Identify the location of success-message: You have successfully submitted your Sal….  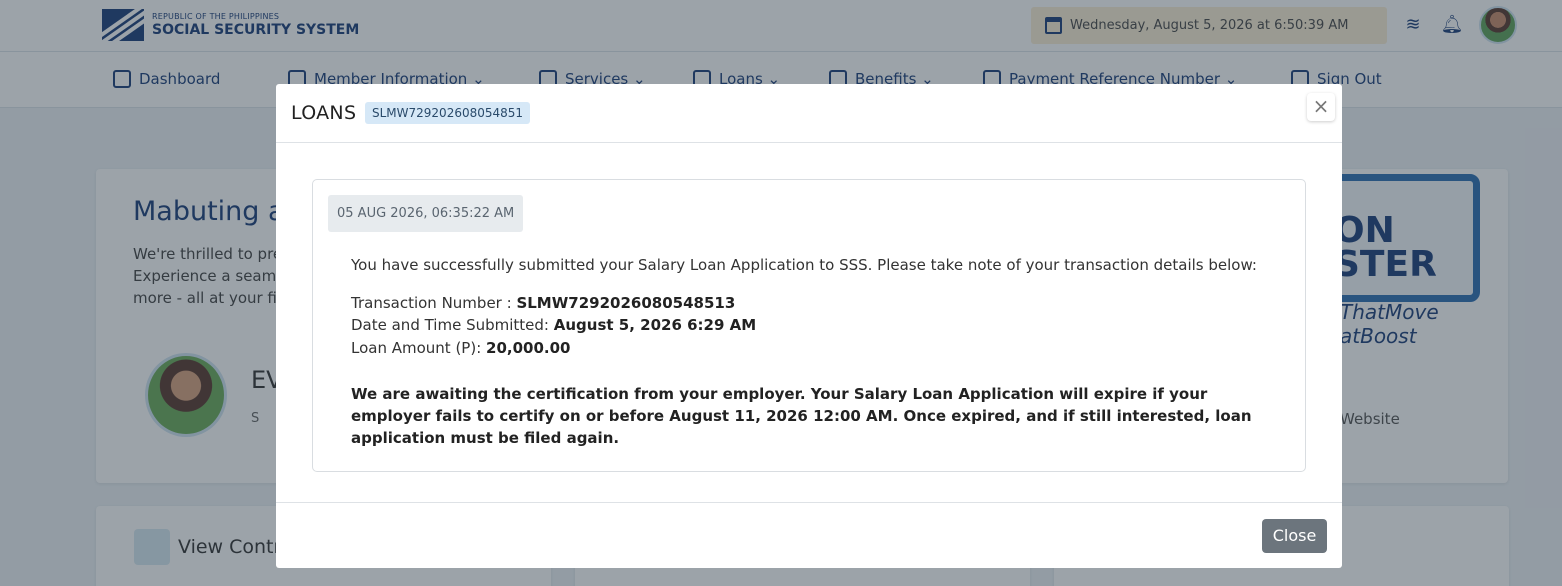
(804, 265).